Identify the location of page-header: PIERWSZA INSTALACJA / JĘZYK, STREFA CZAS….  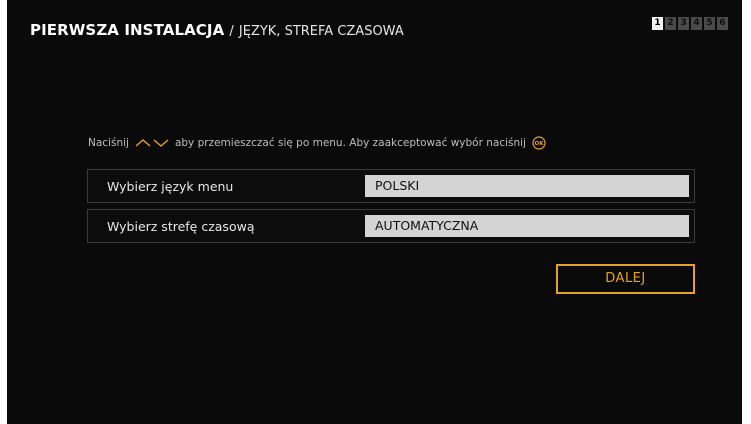
(217, 29).